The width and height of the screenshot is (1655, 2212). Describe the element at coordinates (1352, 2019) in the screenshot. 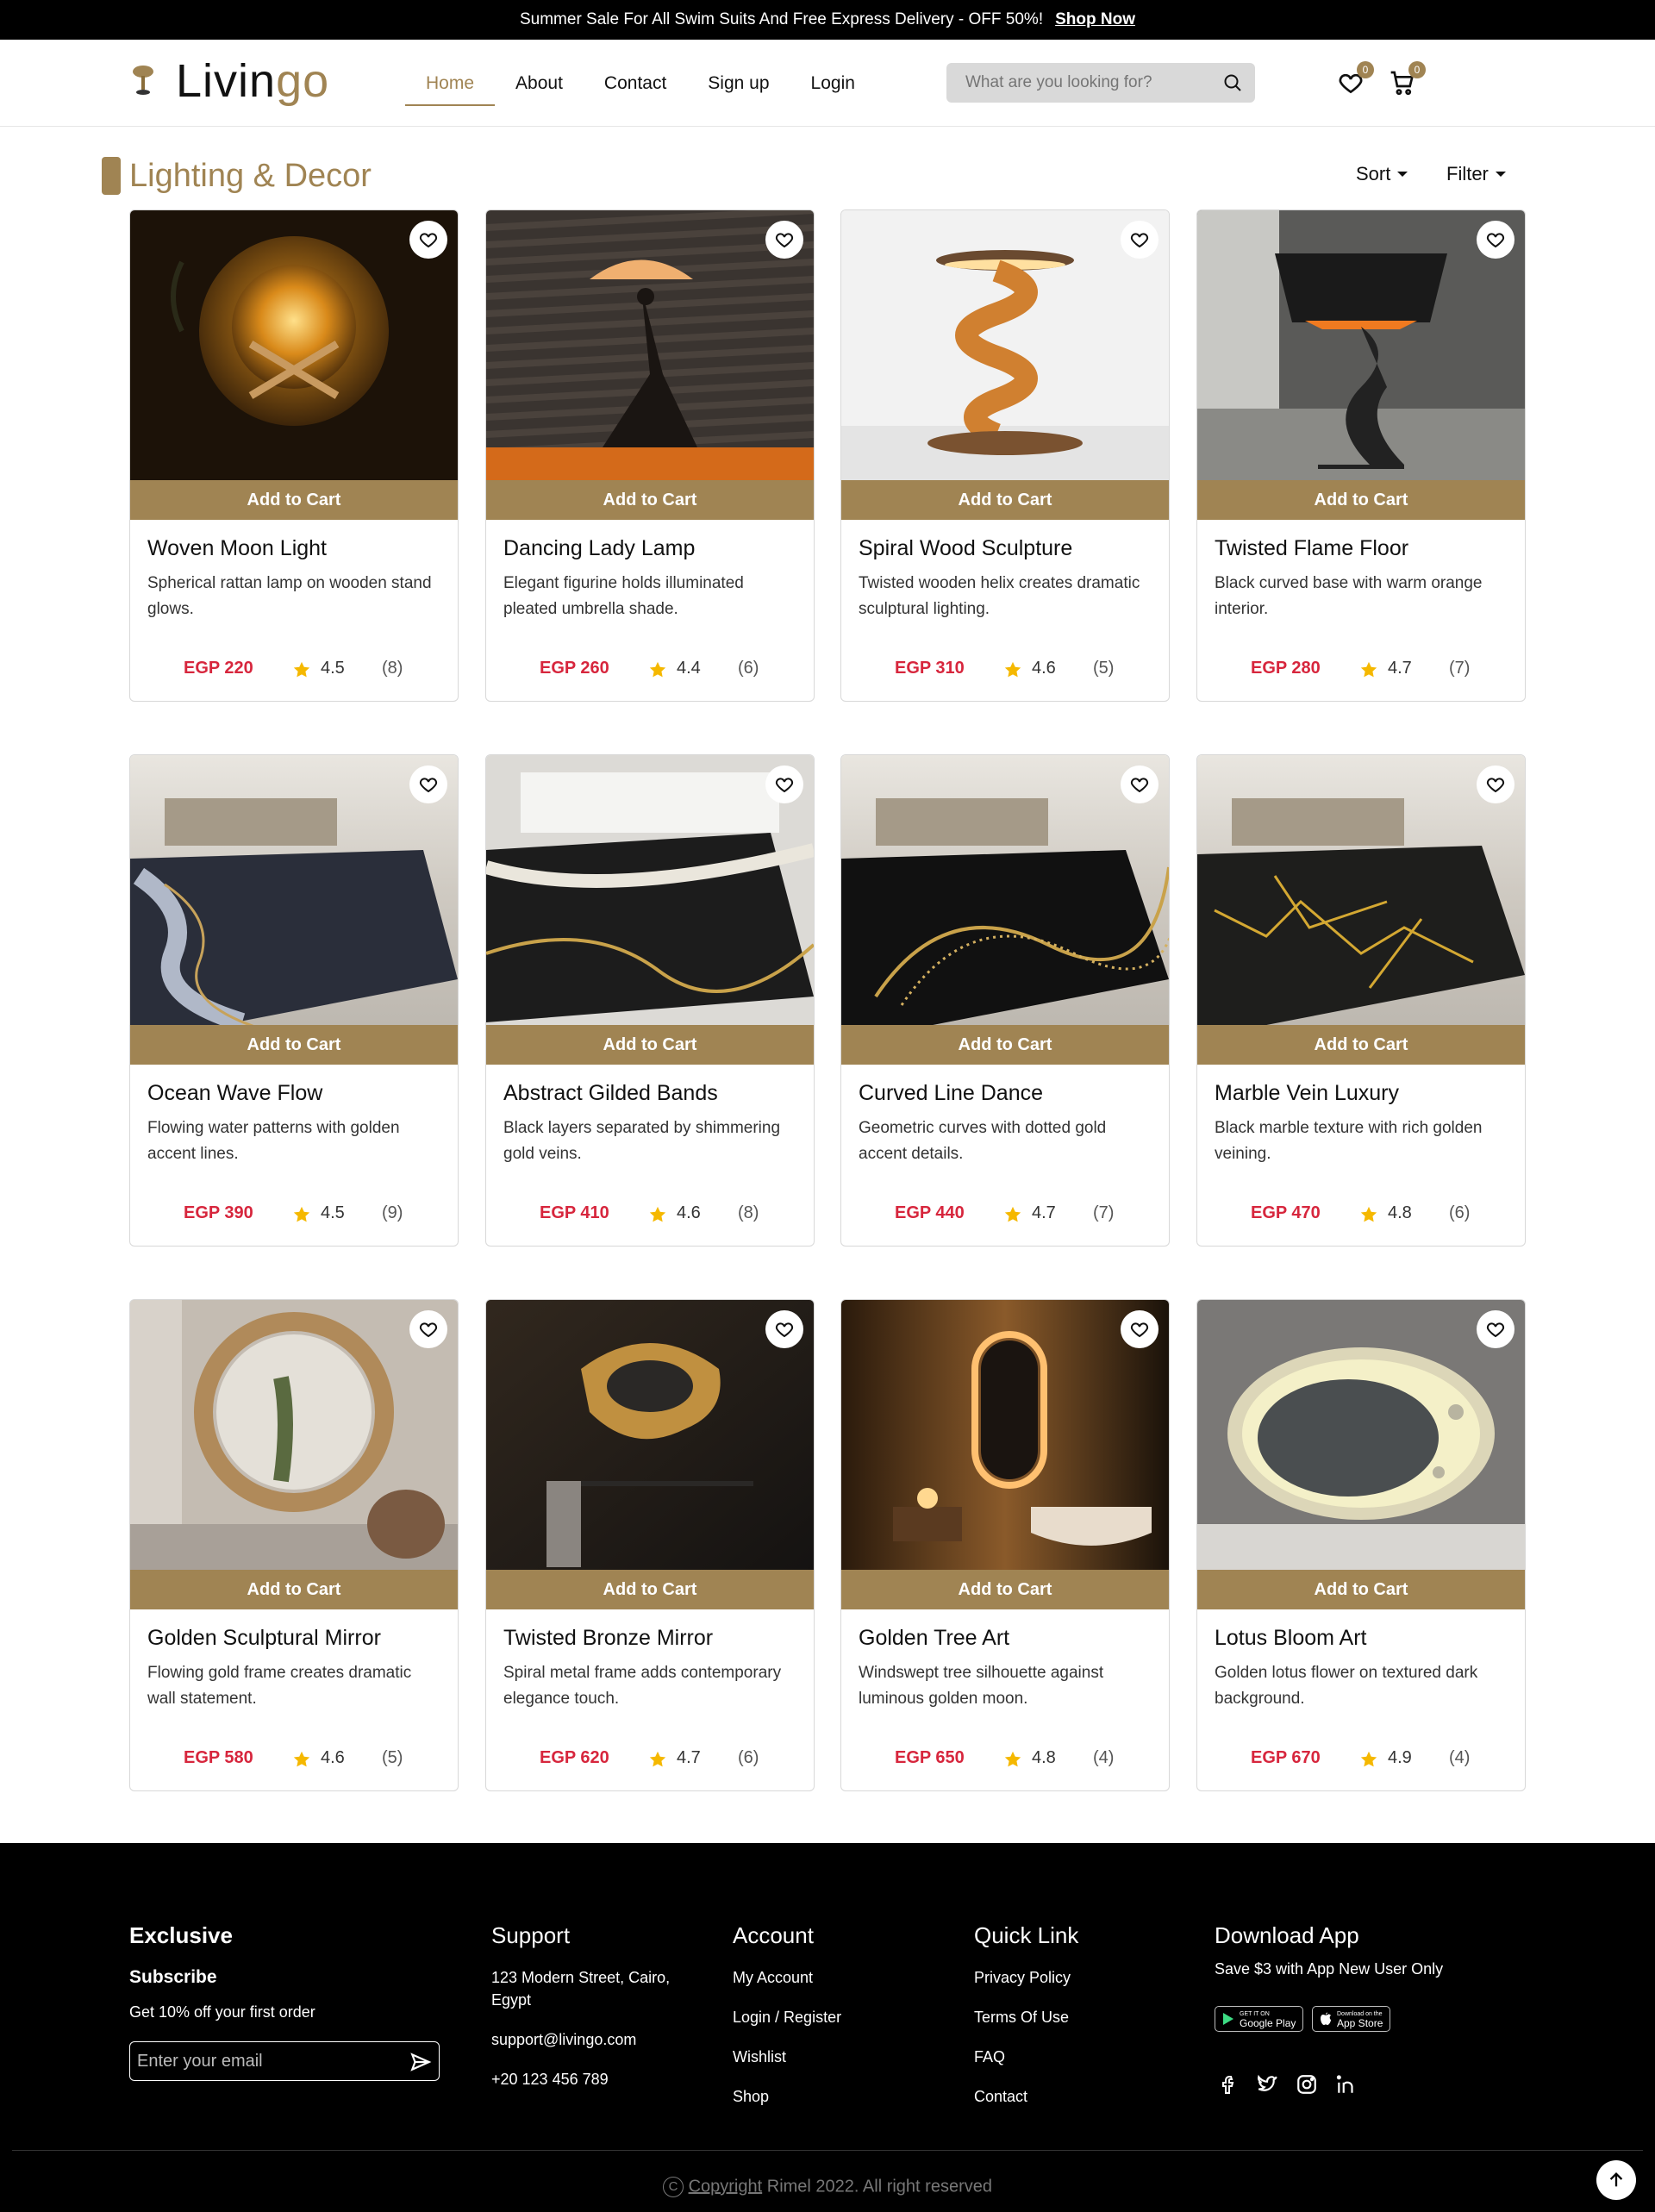

I see `app-store-button: Download on the App Store` at that location.